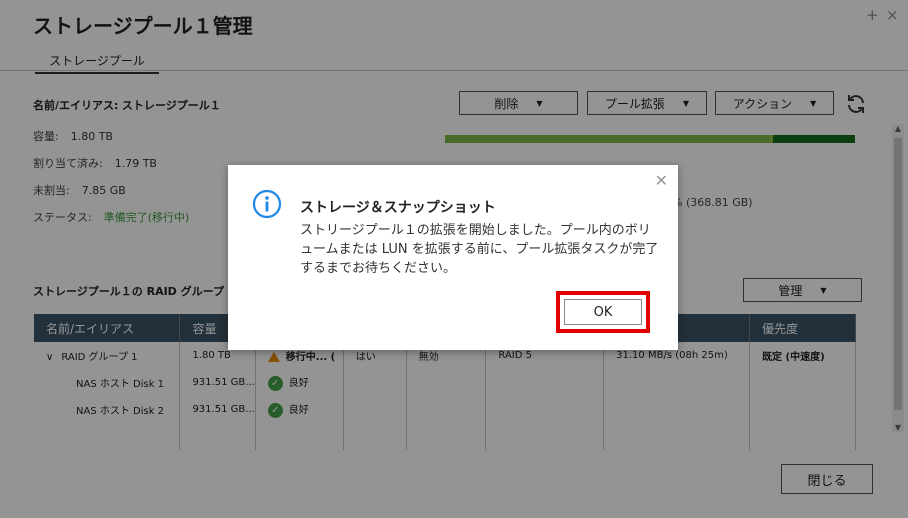 The image size is (908, 518). Describe the element at coordinates (661, 180) in the screenshot. I see `dialog-close-icon: ✕` at that location.